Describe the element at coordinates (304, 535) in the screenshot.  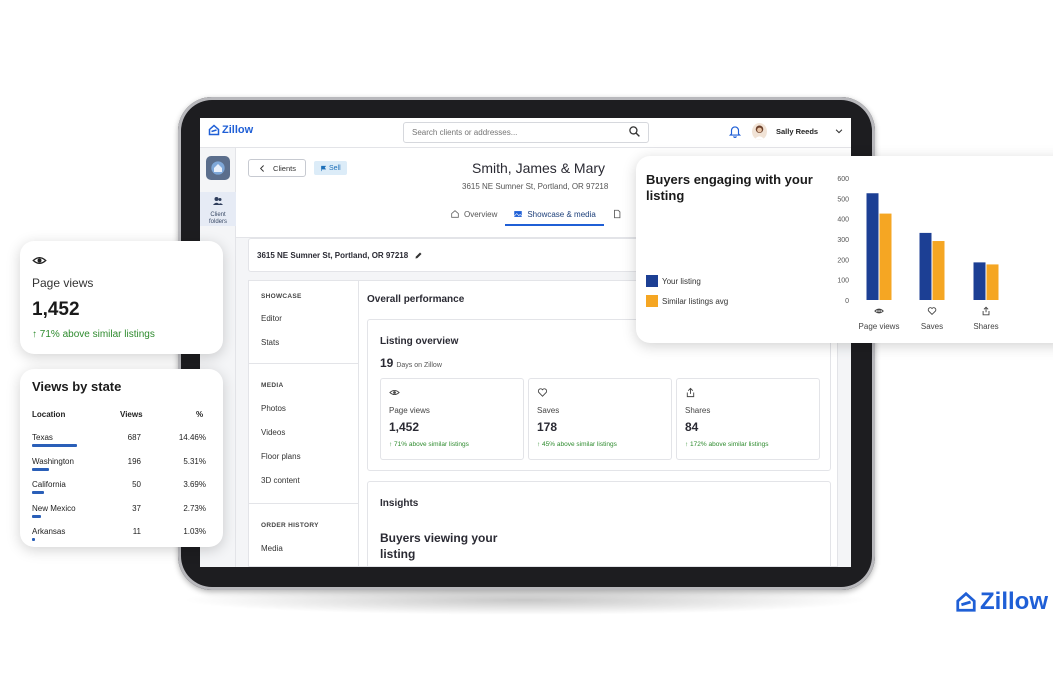
I see `menu-group-order-history: ORDER HISTORY Media` at that location.